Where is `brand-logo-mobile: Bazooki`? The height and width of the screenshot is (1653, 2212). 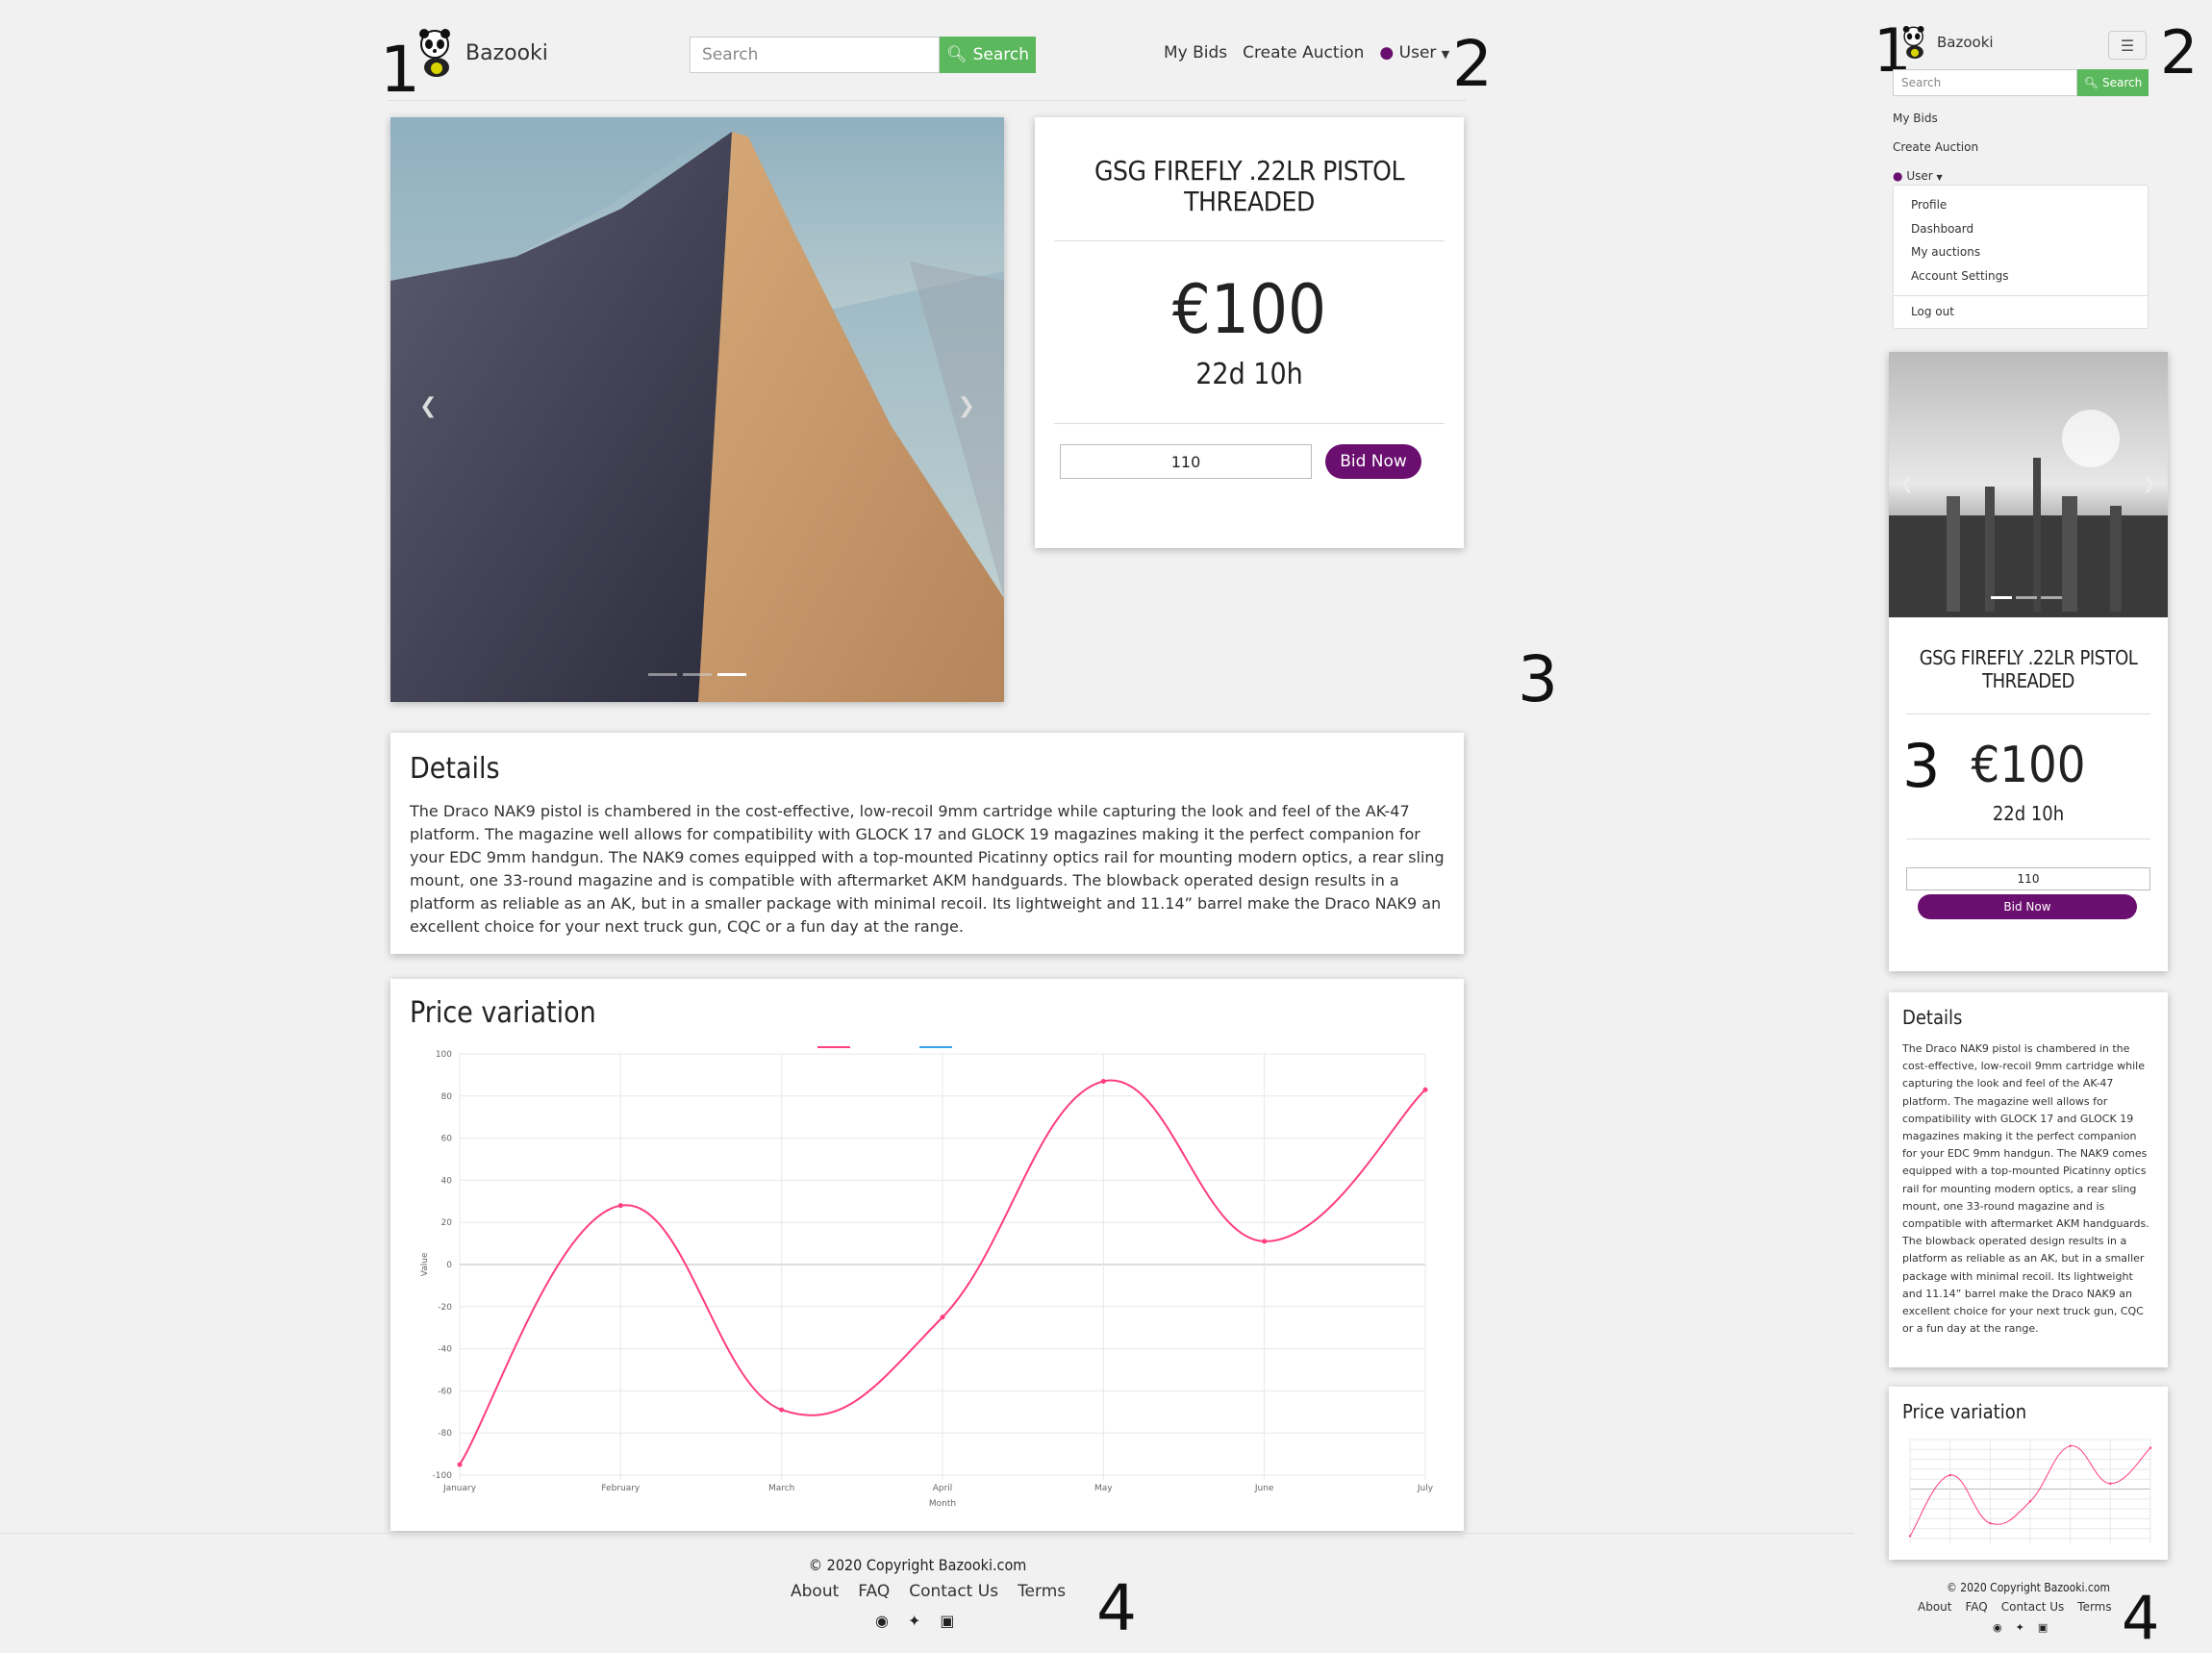
brand-logo-mobile: Bazooki is located at coordinates (1947, 42).